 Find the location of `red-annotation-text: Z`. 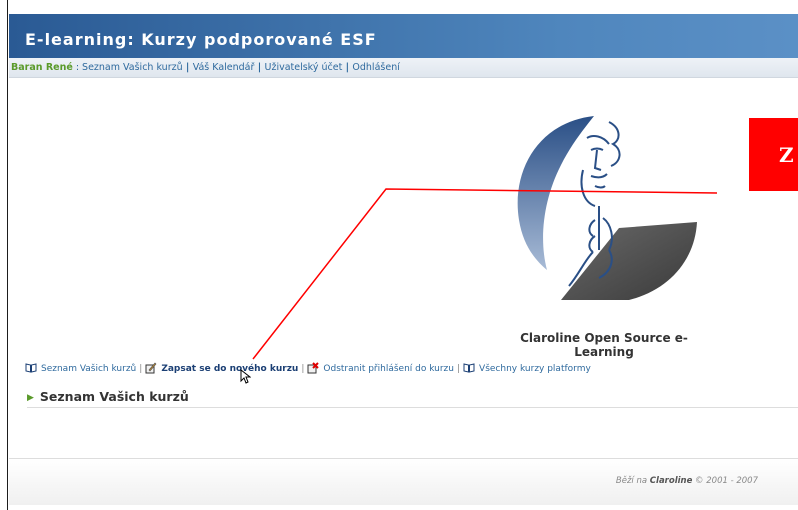

red-annotation-text: Z is located at coordinates (786, 155).